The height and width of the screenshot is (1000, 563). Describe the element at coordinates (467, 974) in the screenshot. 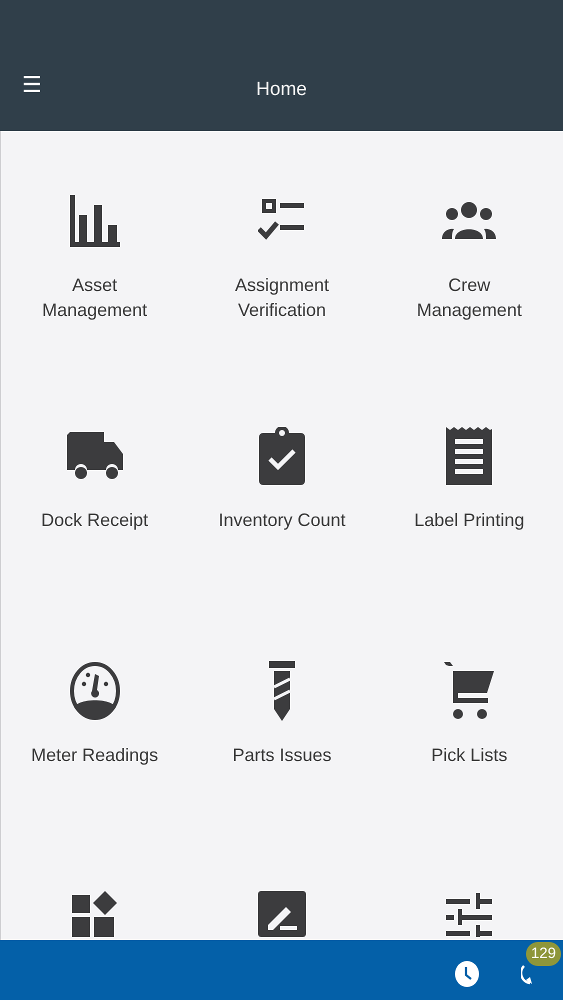

I see `clock-icon` at that location.